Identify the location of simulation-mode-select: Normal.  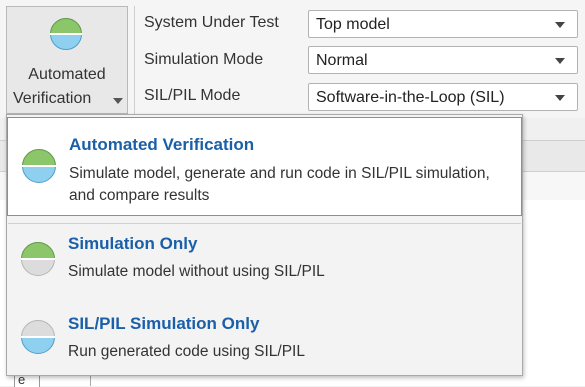
(443, 60).